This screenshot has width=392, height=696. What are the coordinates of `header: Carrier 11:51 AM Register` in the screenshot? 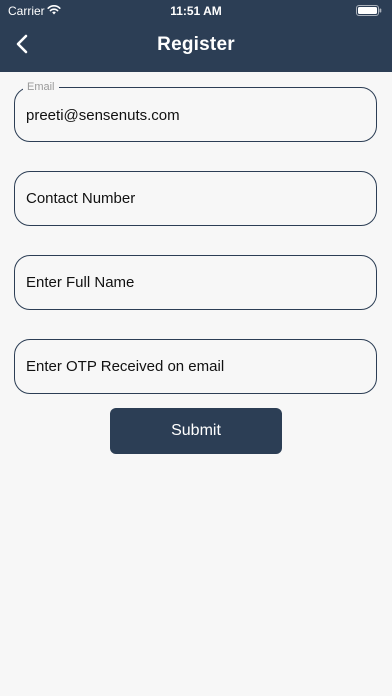 It's located at (196, 36).